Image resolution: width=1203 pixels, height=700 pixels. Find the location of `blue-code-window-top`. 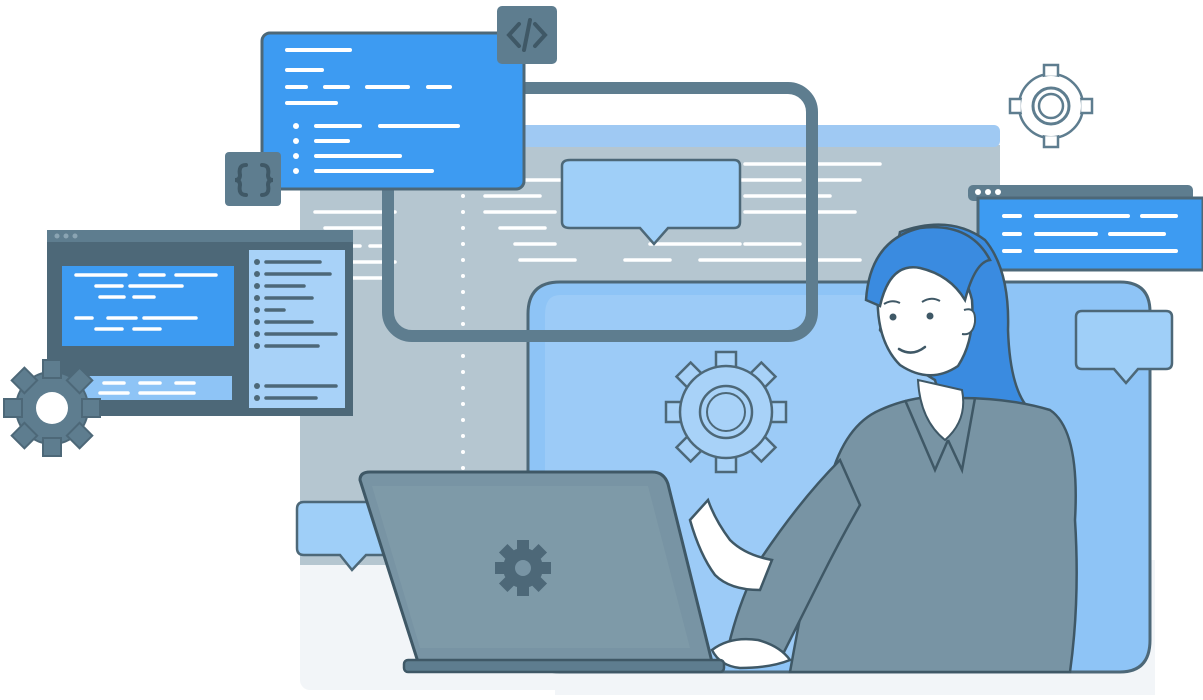

blue-code-window-top is located at coordinates (393, 111).